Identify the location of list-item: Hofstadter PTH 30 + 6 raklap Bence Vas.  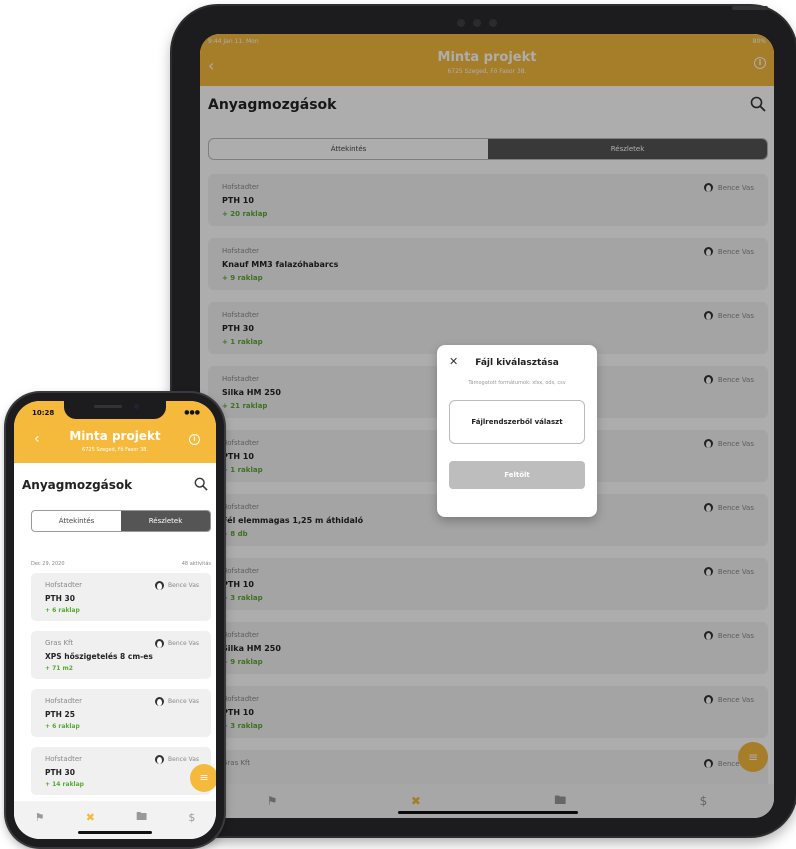
(121, 597).